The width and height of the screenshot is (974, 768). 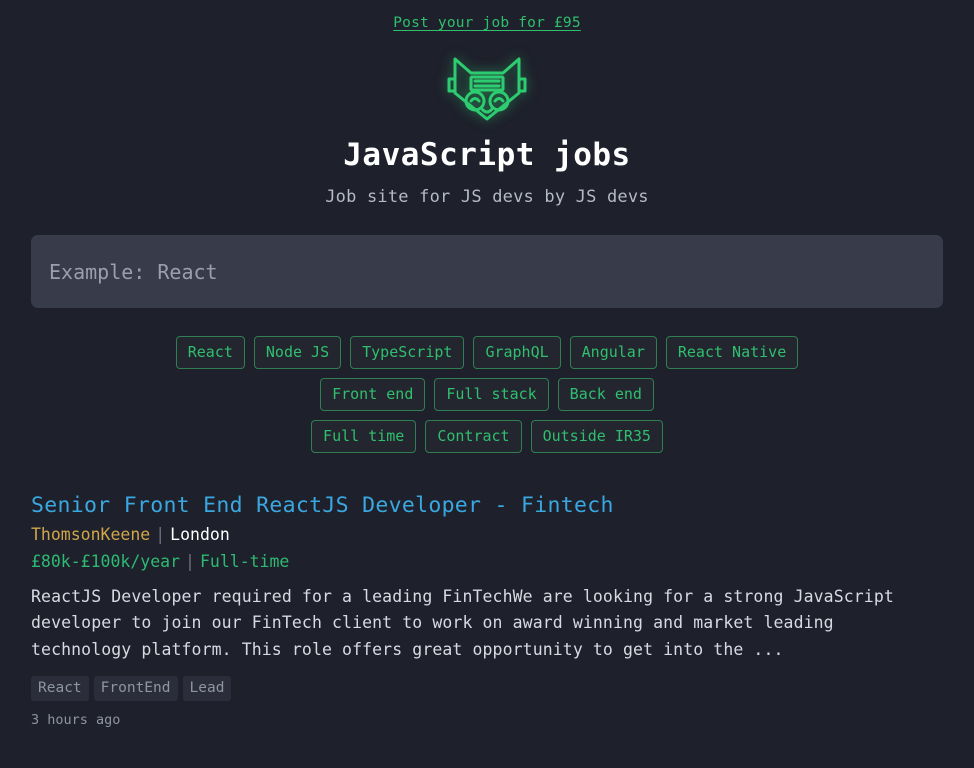 I want to click on search-section, so click(x=487, y=271).